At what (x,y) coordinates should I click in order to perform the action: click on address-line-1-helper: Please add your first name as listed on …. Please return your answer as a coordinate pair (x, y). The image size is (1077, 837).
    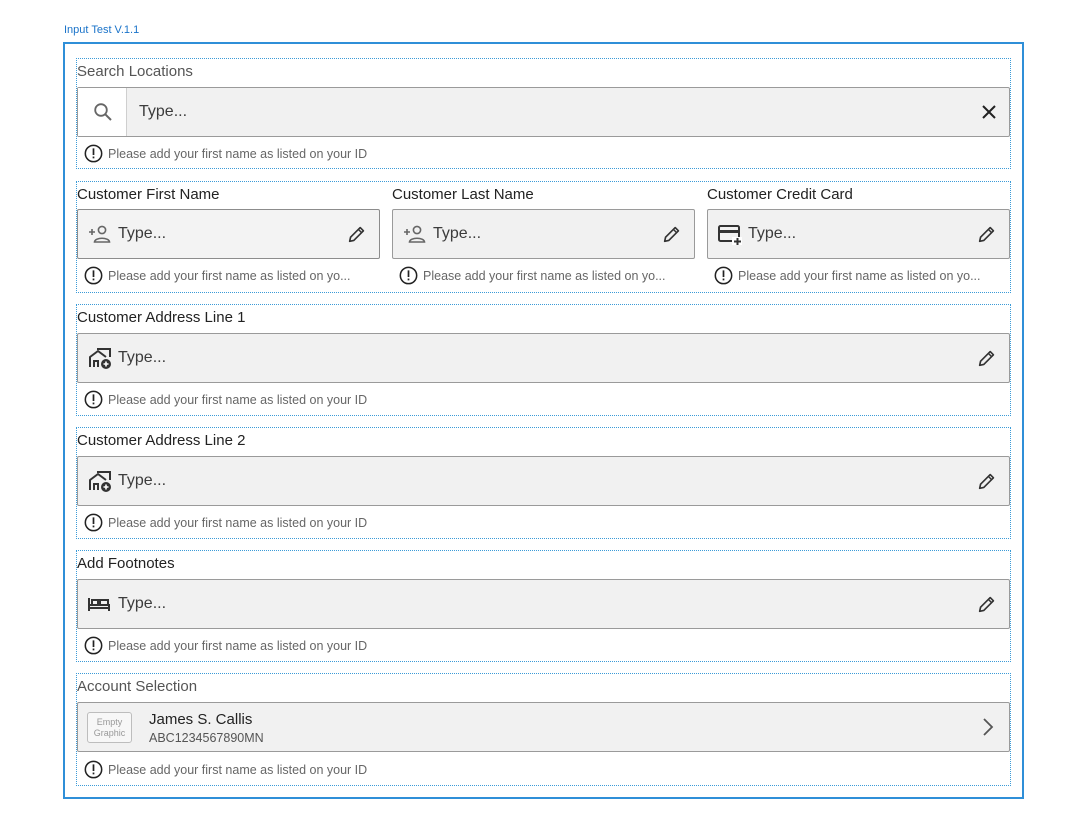
    Looking at the image, I should click on (225, 399).